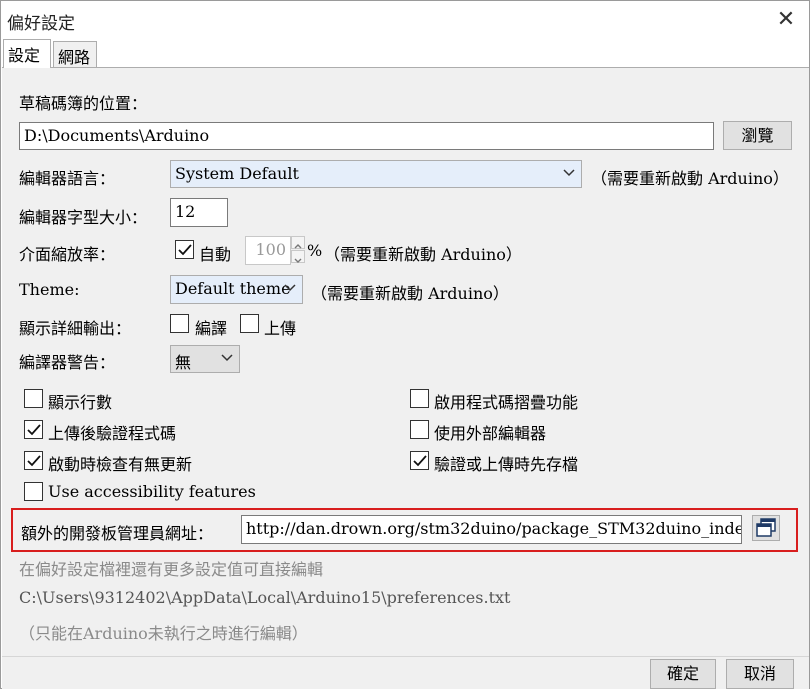 Image resolution: width=810 pixels, height=689 pixels. I want to click on scale-unit: %, so click(315, 250).